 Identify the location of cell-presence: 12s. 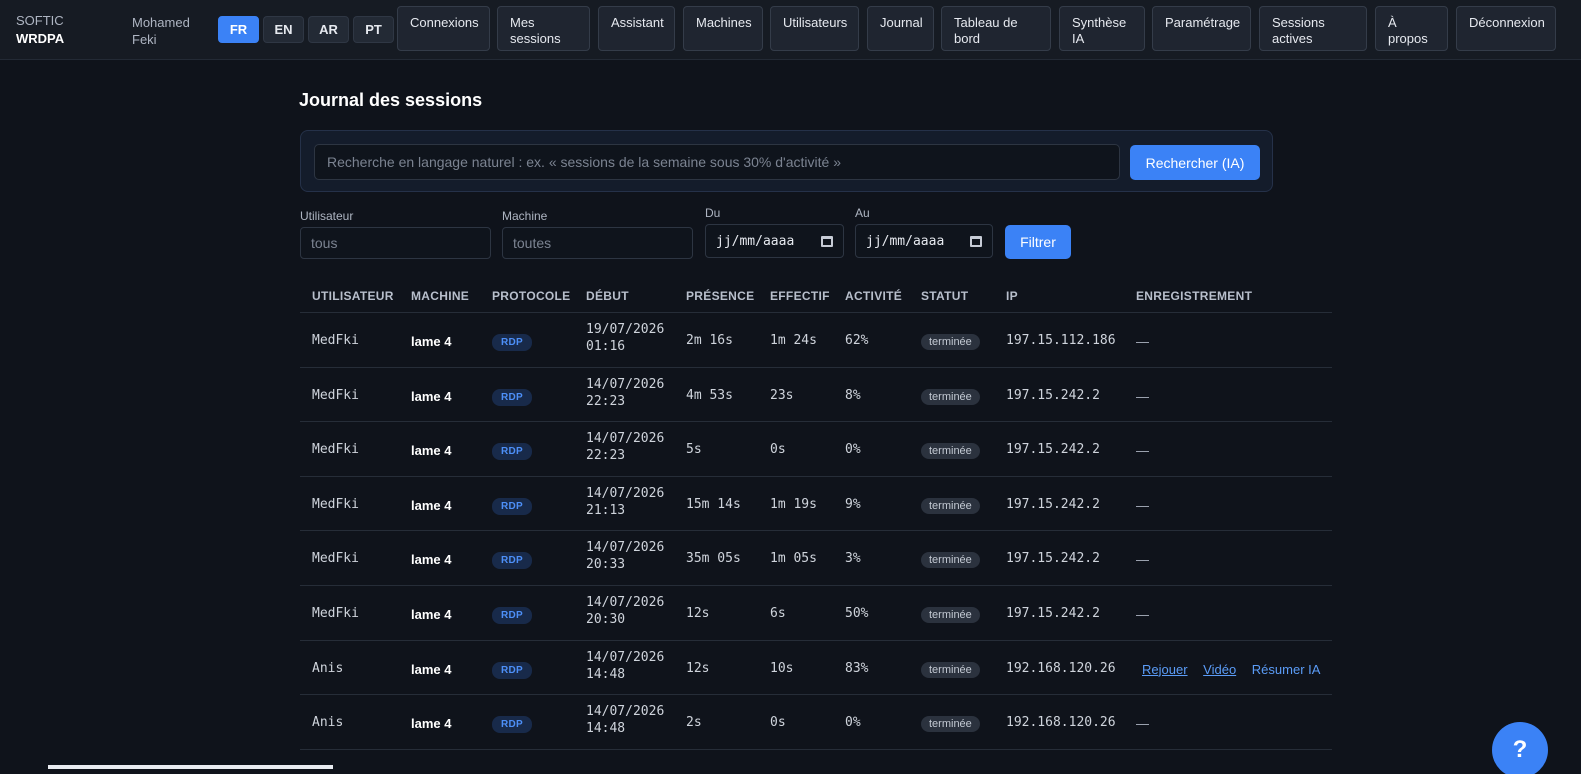
(698, 613).